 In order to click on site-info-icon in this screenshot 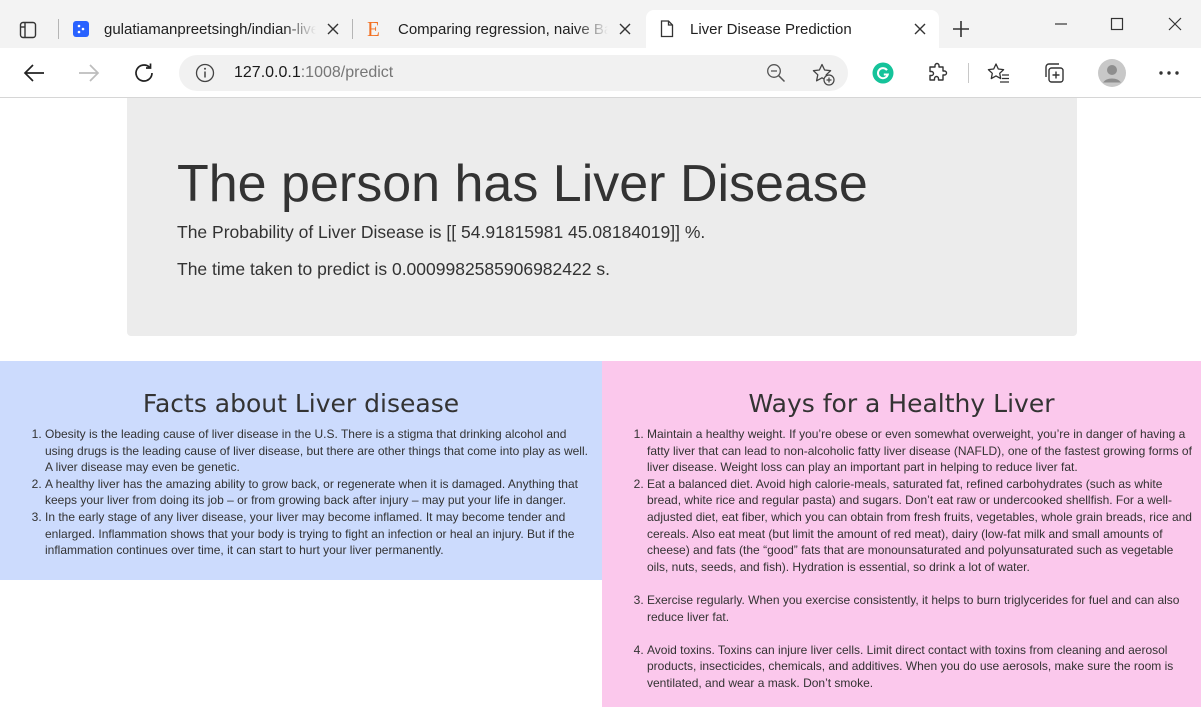, I will do `click(205, 73)`.